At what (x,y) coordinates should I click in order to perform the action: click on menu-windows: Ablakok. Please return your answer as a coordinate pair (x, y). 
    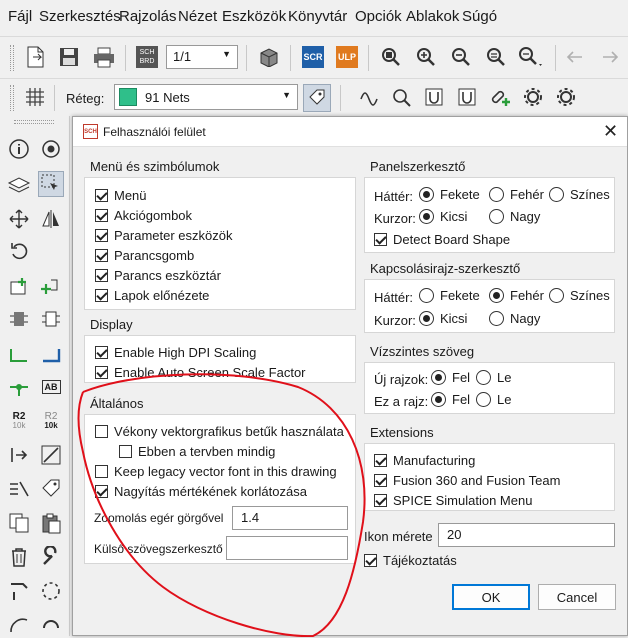
    Looking at the image, I should click on (432, 16).